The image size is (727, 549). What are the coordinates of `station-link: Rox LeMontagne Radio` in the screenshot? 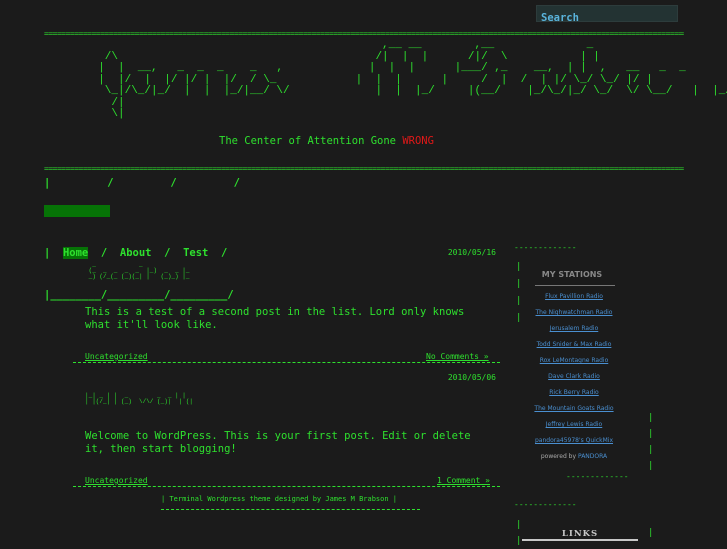 It's located at (574, 360).